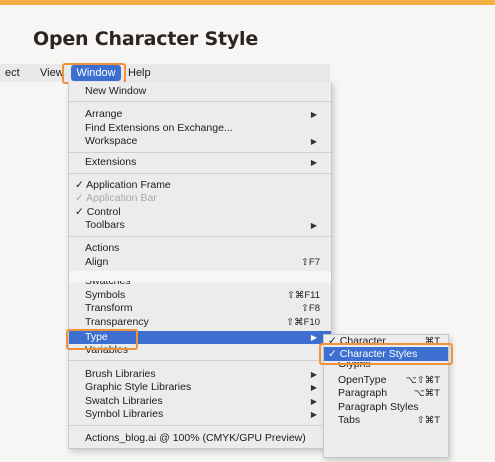  What do you see at coordinates (362, 380) in the screenshot?
I see `submenu-item-opentype: OpenType` at bounding box center [362, 380].